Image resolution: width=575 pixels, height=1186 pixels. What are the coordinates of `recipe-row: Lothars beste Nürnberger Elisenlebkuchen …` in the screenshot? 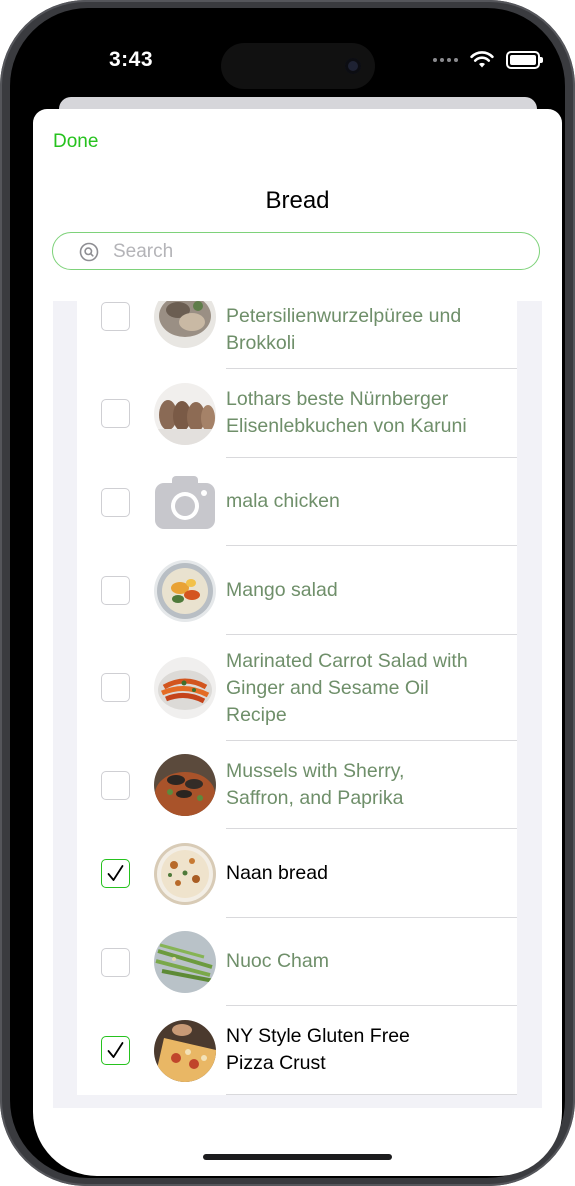 It's located at (297, 413).